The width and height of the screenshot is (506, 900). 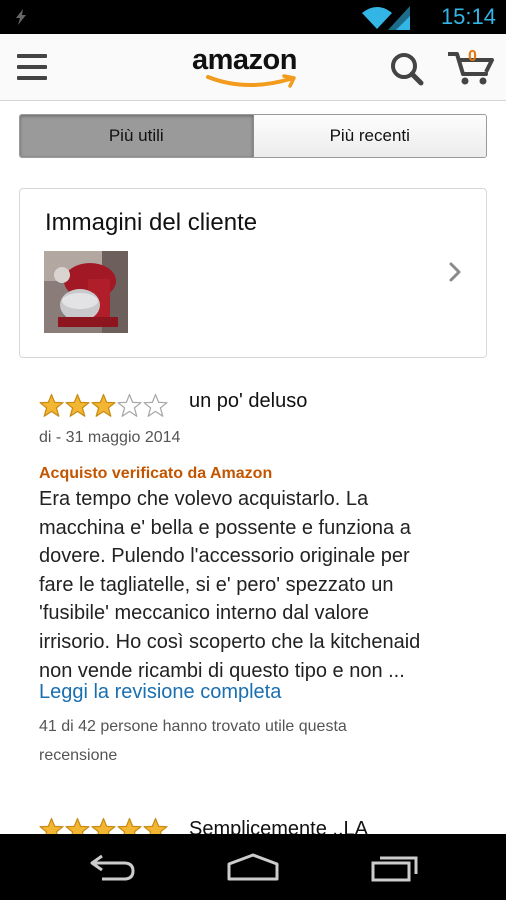 I want to click on signal-icon, so click(x=399, y=18).